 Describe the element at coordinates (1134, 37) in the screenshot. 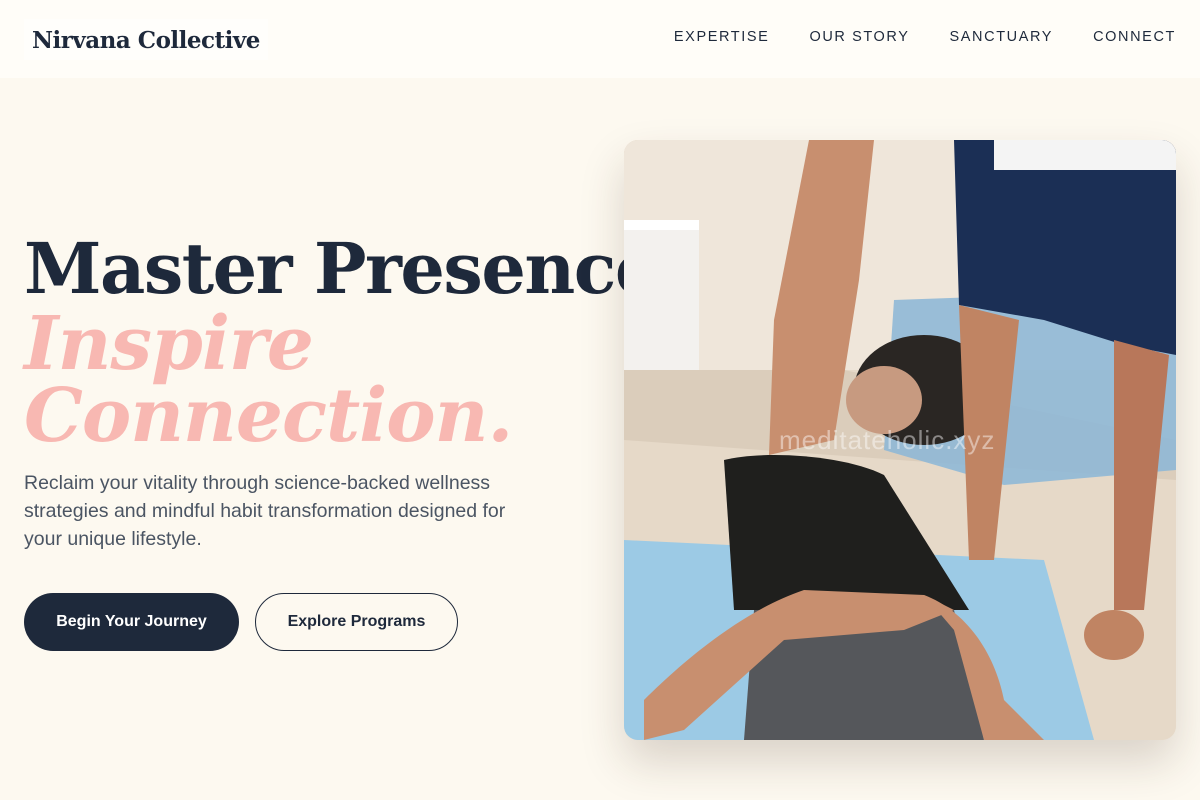

I see `nav-item-connect: CONNECT` at that location.